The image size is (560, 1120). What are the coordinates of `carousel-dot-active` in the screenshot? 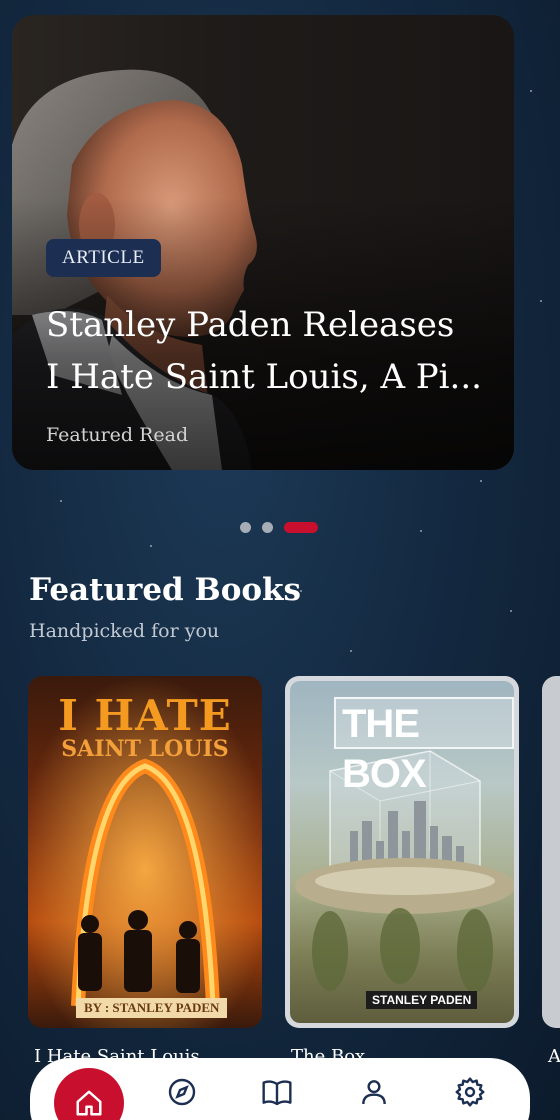 It's located at (301, 527).